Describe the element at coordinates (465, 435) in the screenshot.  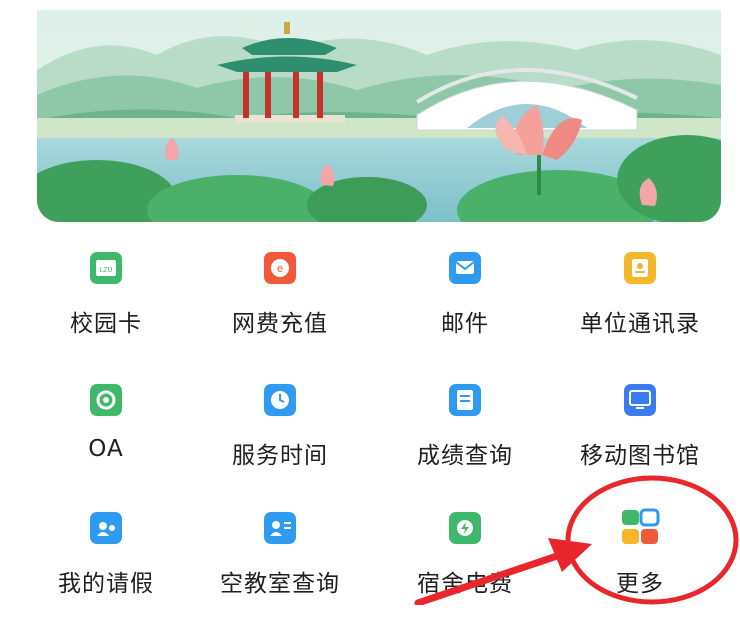
I see `tile-grade-query: 成绩查询` at that location.